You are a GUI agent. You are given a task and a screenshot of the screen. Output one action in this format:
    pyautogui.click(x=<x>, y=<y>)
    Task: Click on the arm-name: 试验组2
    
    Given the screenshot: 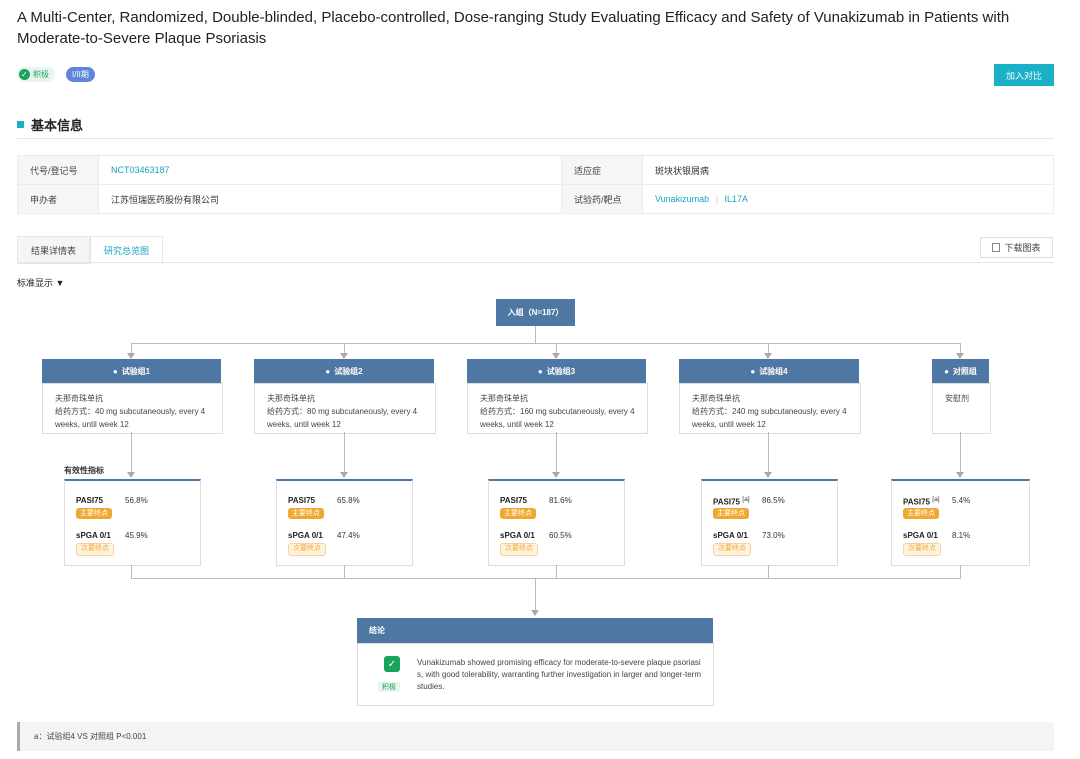 What is the action you would take?
    pyautogui.click(x=348, y=371)
    